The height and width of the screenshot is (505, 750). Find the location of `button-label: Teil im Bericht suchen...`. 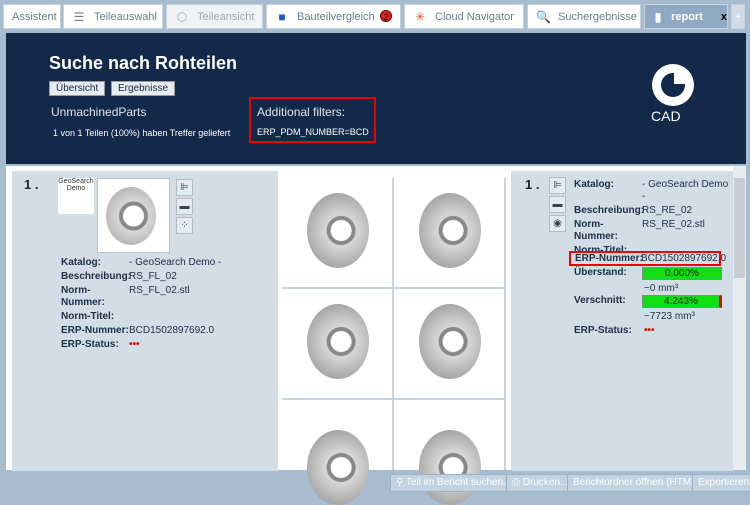

button-label: Teil im Bericht suchen... is located at coordinates (458, 482).